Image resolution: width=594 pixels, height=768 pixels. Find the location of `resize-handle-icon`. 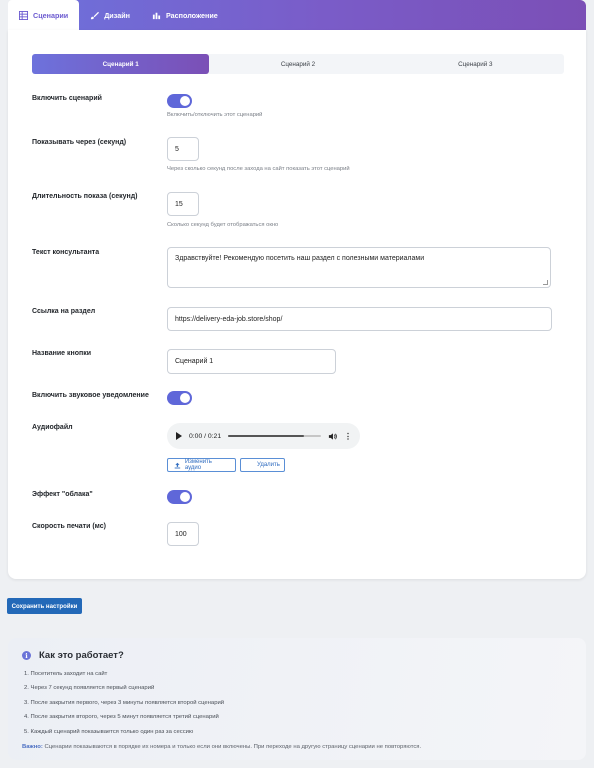

resize-handle-icon is located at coordinates (545, 282).